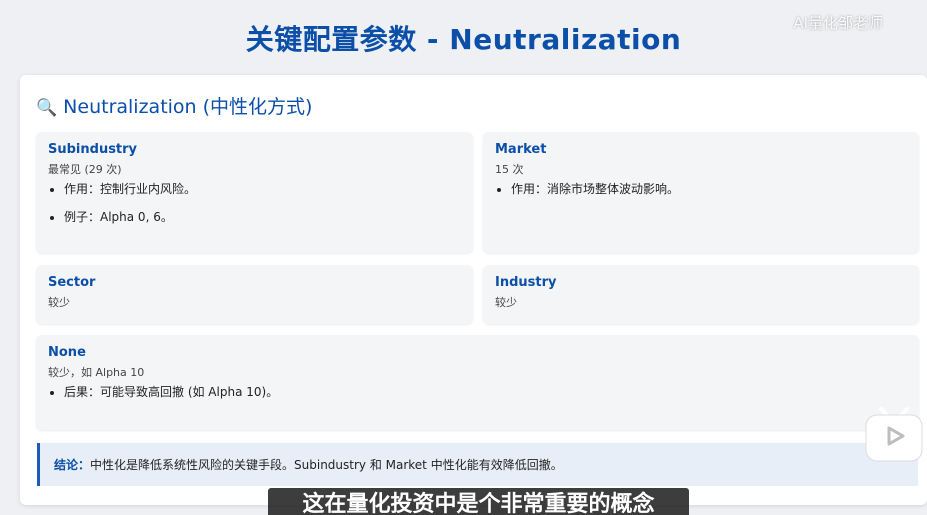  I want to click on bullet-item: 后果：可能导致高回撤 (如 Alpha 10)。, so click(485, 392).